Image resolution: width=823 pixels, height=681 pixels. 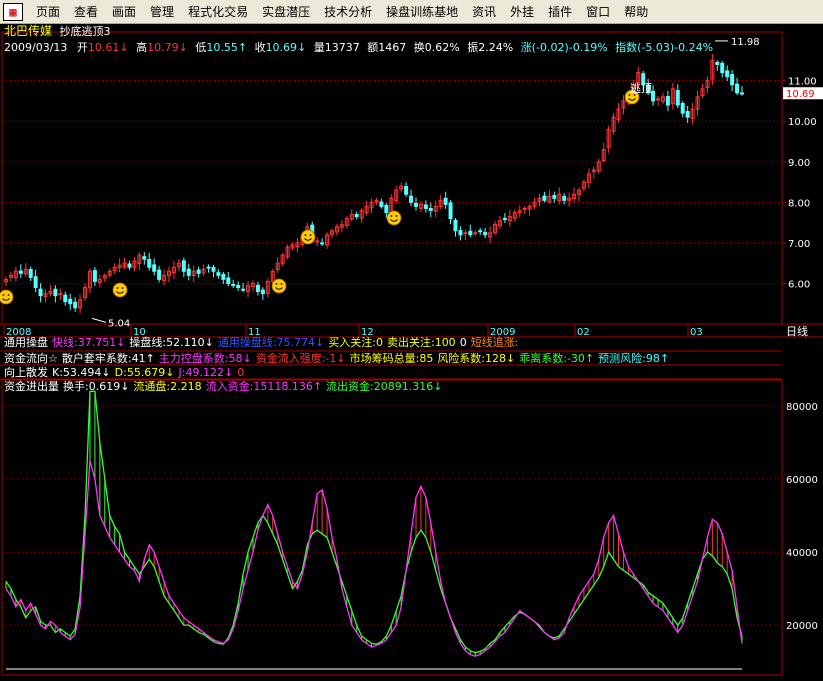 I want to click on date-tick-label: 02, so click(x=583, y=332).